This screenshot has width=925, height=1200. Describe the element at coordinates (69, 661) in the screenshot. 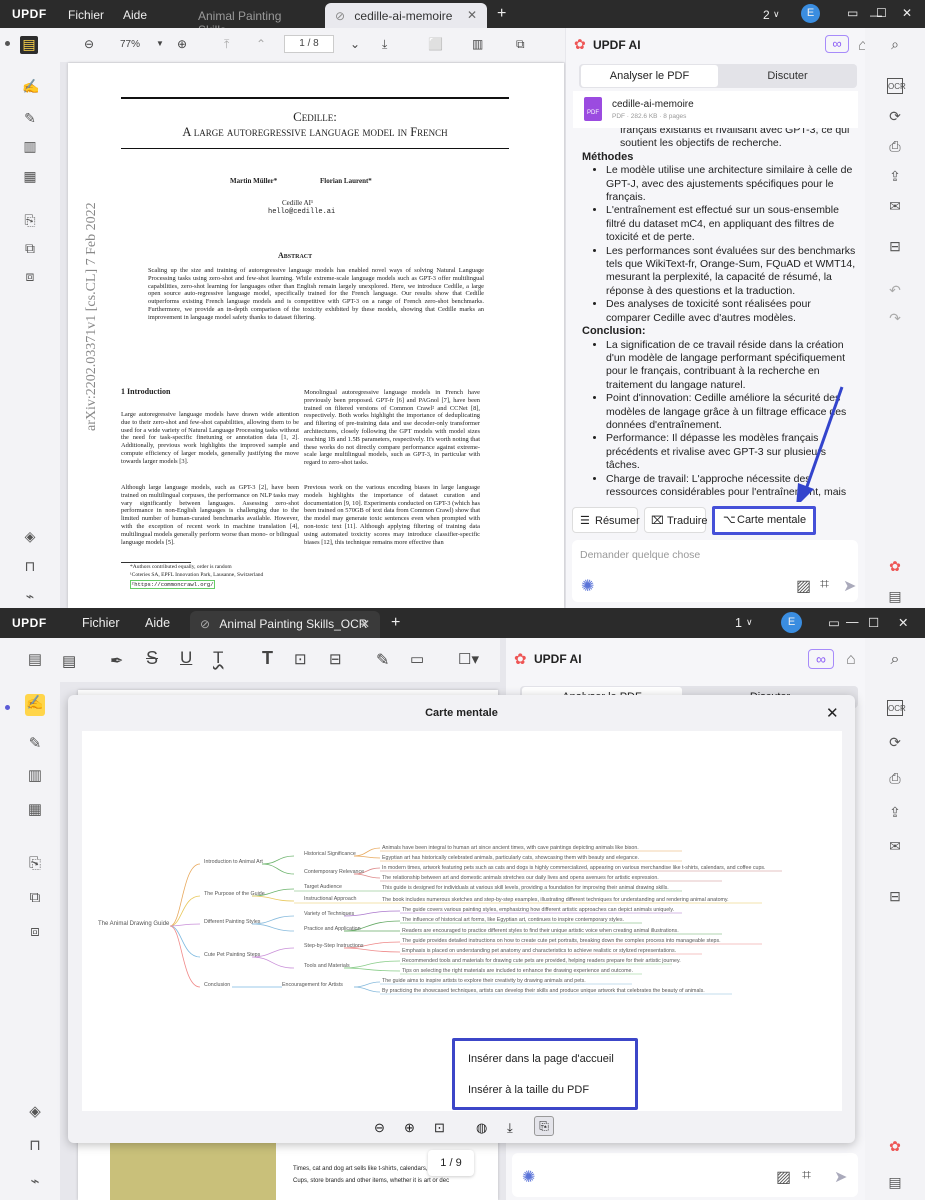

I see `sticky-note-icon: ▤` at that location.